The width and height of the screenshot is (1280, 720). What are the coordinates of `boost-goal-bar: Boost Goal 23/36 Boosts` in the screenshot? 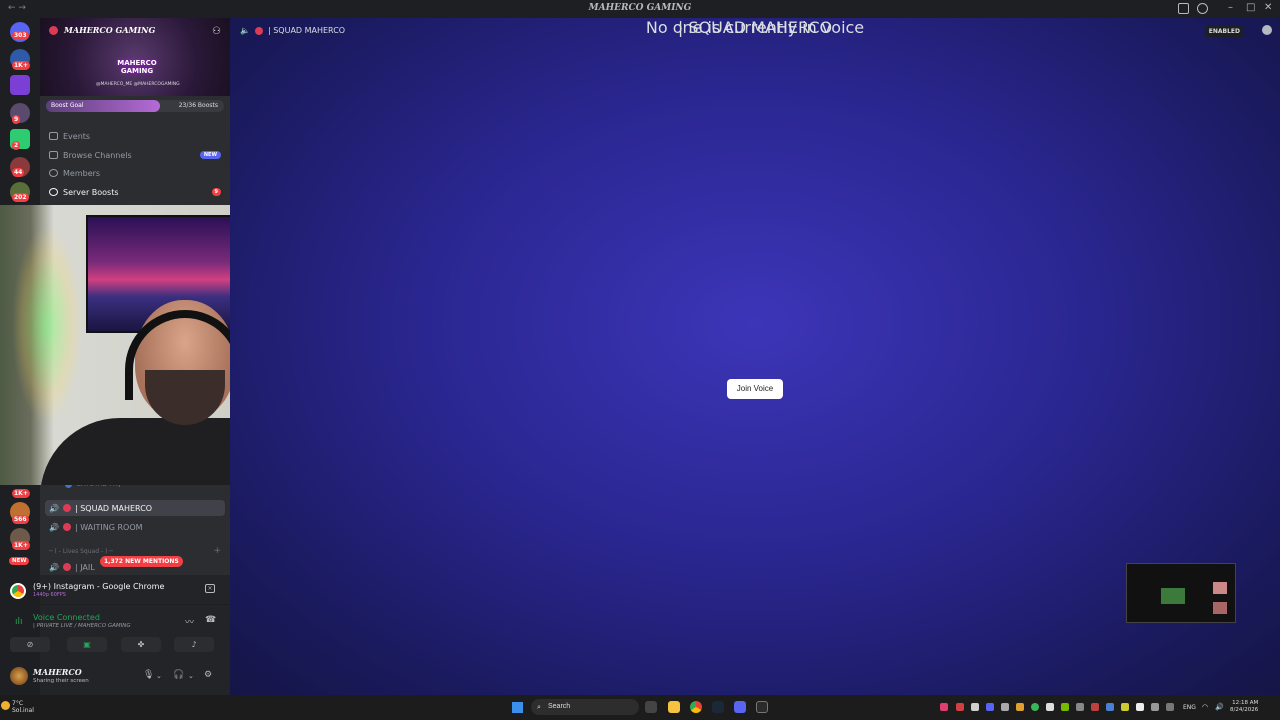 It's located at (135, 106).